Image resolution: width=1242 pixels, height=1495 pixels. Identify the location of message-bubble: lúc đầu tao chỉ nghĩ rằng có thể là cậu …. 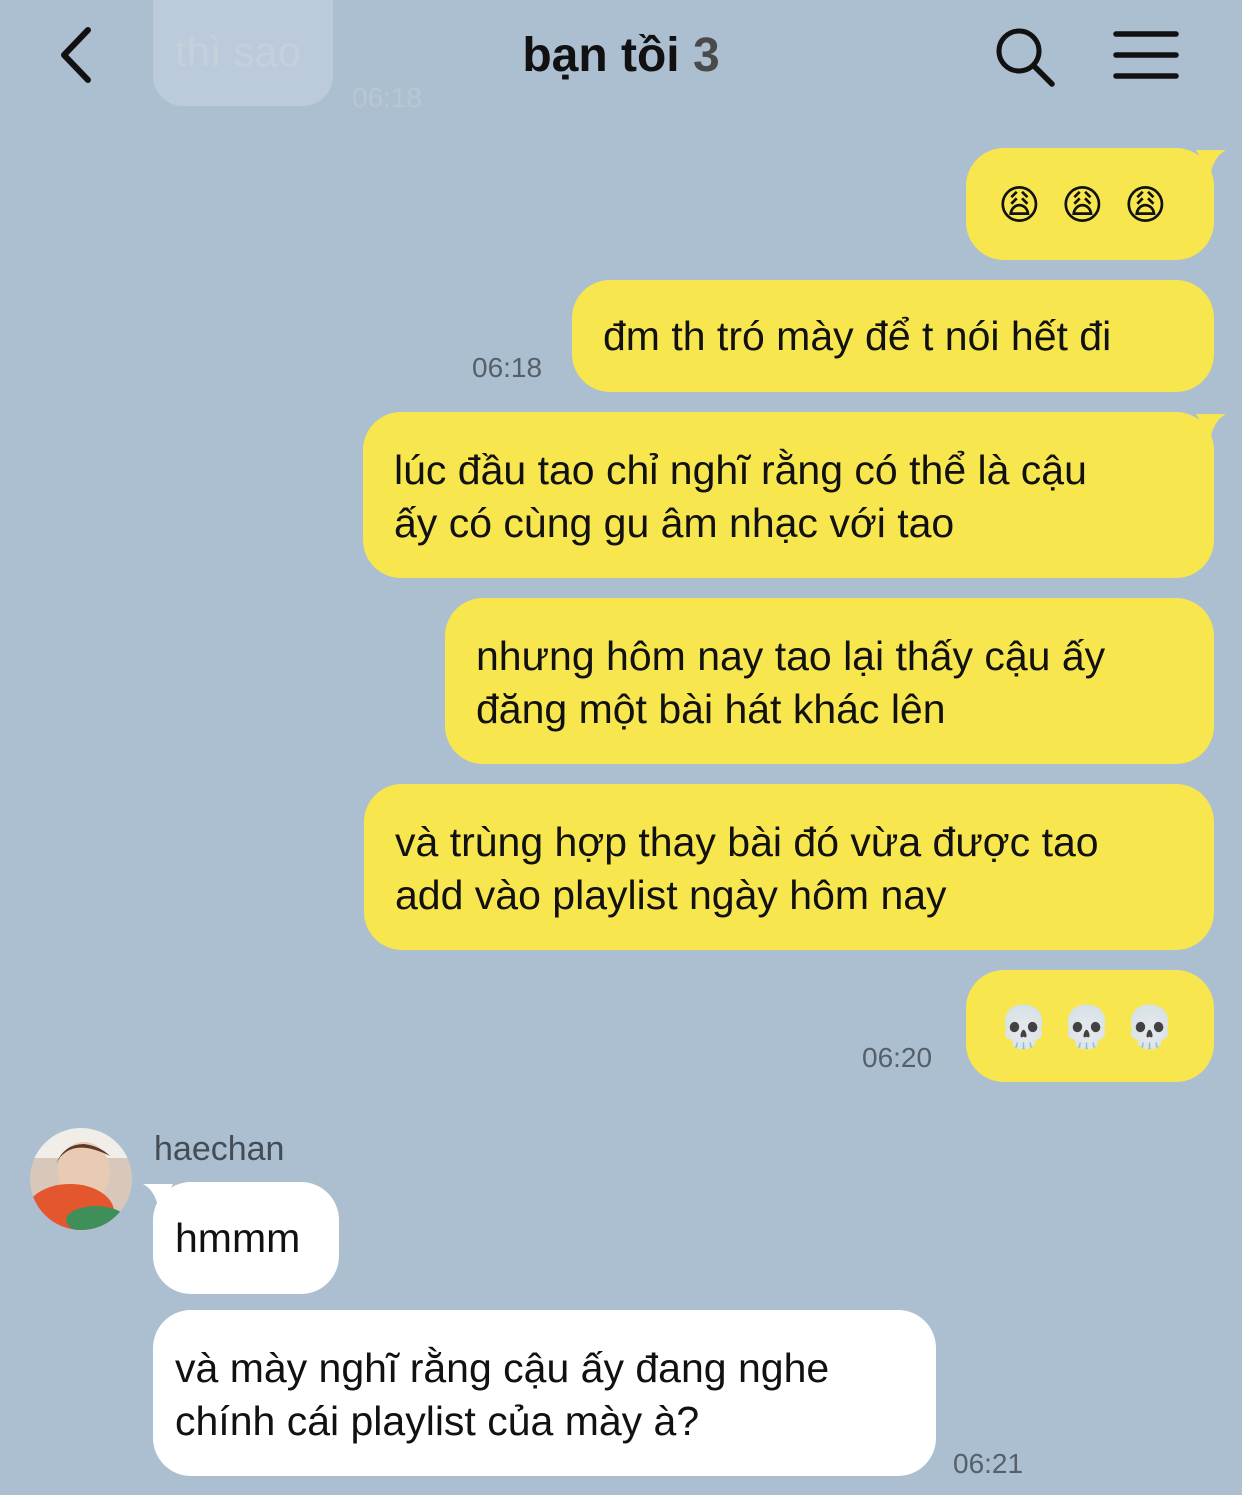
(788, 495).